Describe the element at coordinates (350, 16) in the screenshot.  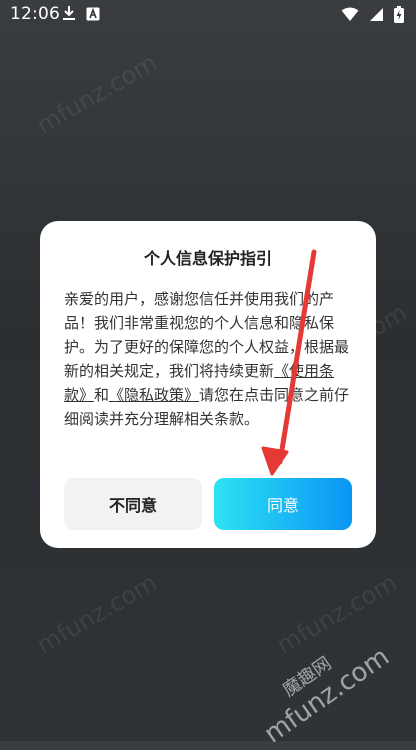
I see `wifi-icon` at that location.